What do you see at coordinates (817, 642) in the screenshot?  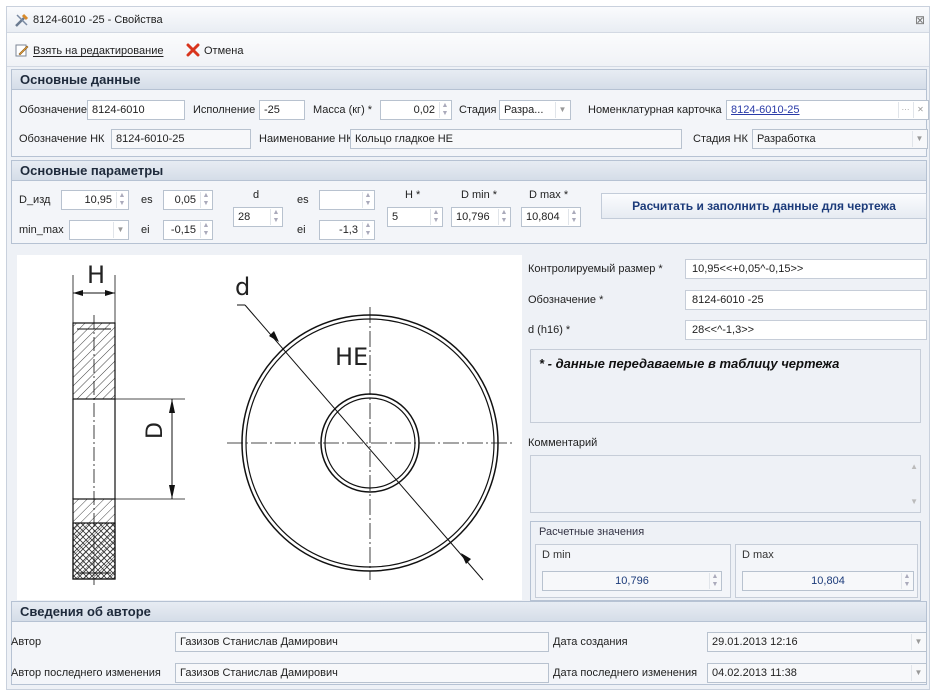 I see `created-field: 29.01.2013 12:16 ▼` at bounding box center [817, 642].